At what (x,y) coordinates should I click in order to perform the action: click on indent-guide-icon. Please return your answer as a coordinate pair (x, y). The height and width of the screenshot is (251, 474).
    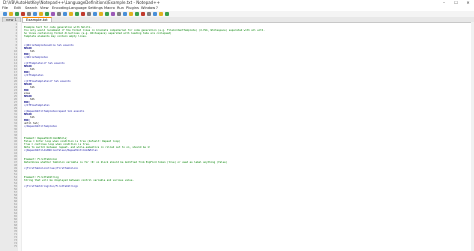
    Looking at the image, I should click on (125, 14).